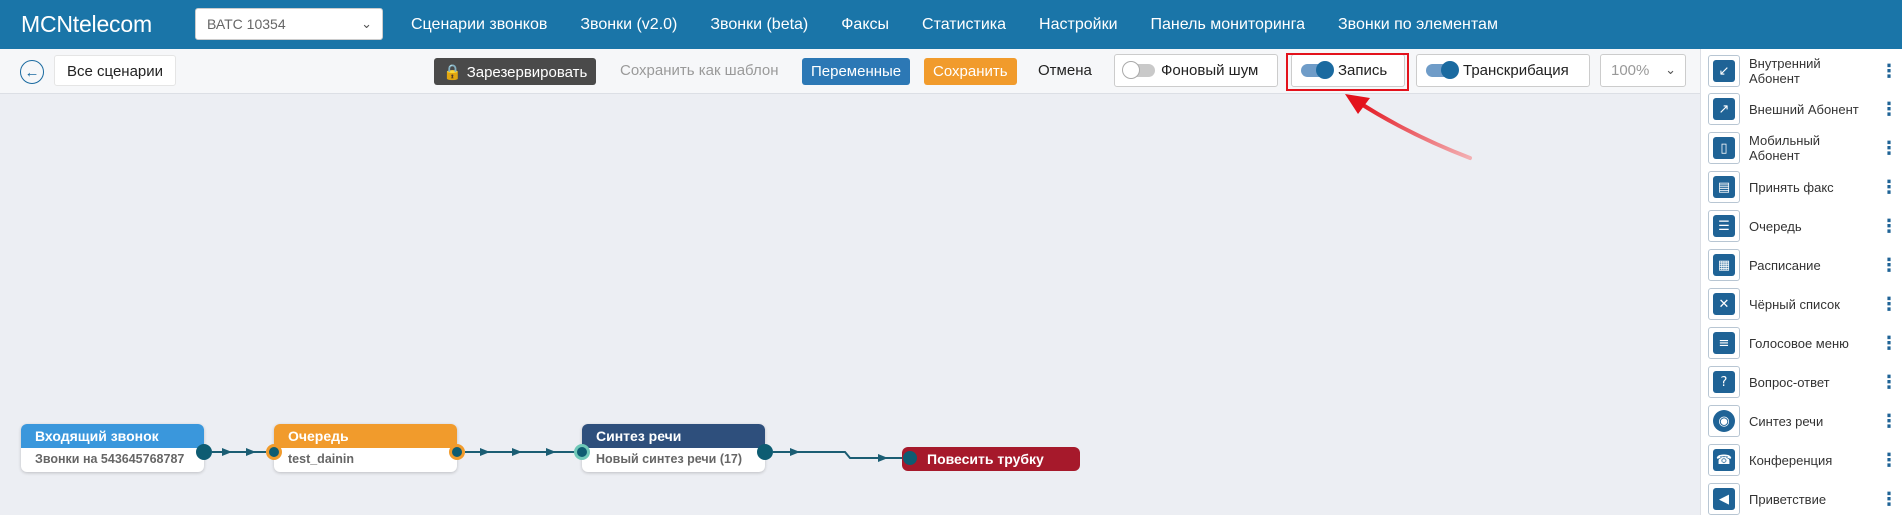 The image size is (1902, 515). I want to click on background-noise-toggle: Фоновый шум, so click(1196, 70).